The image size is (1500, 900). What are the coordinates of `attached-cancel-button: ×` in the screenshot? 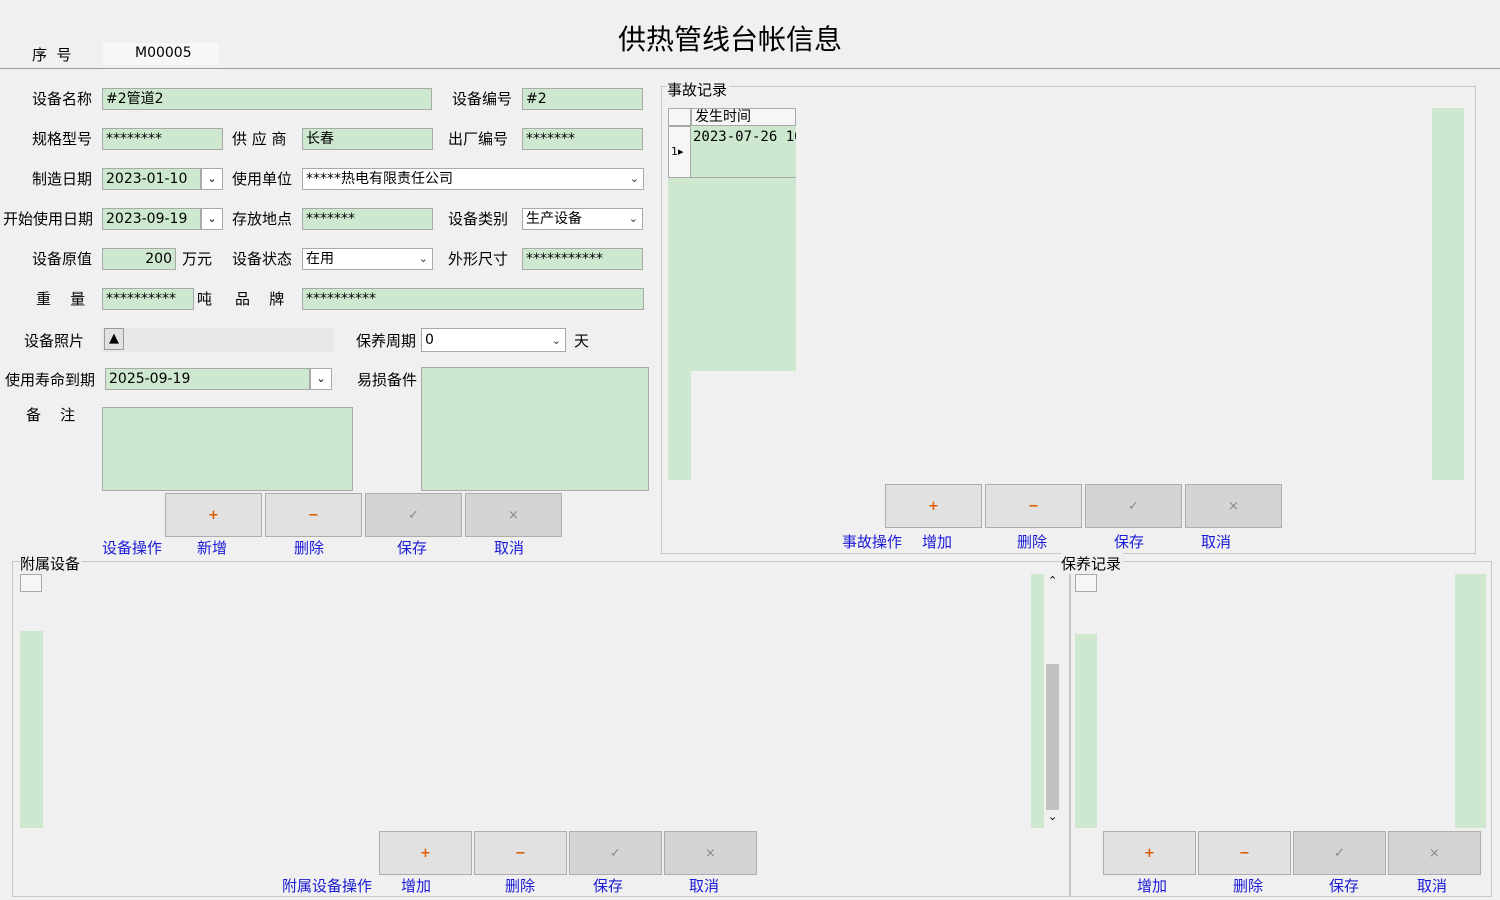 It's located at (710, 853).